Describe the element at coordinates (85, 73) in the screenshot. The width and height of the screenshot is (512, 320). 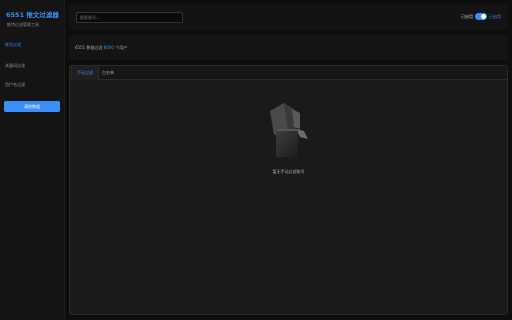
I see `tab-manual-filter: 手动过滤` at that location.